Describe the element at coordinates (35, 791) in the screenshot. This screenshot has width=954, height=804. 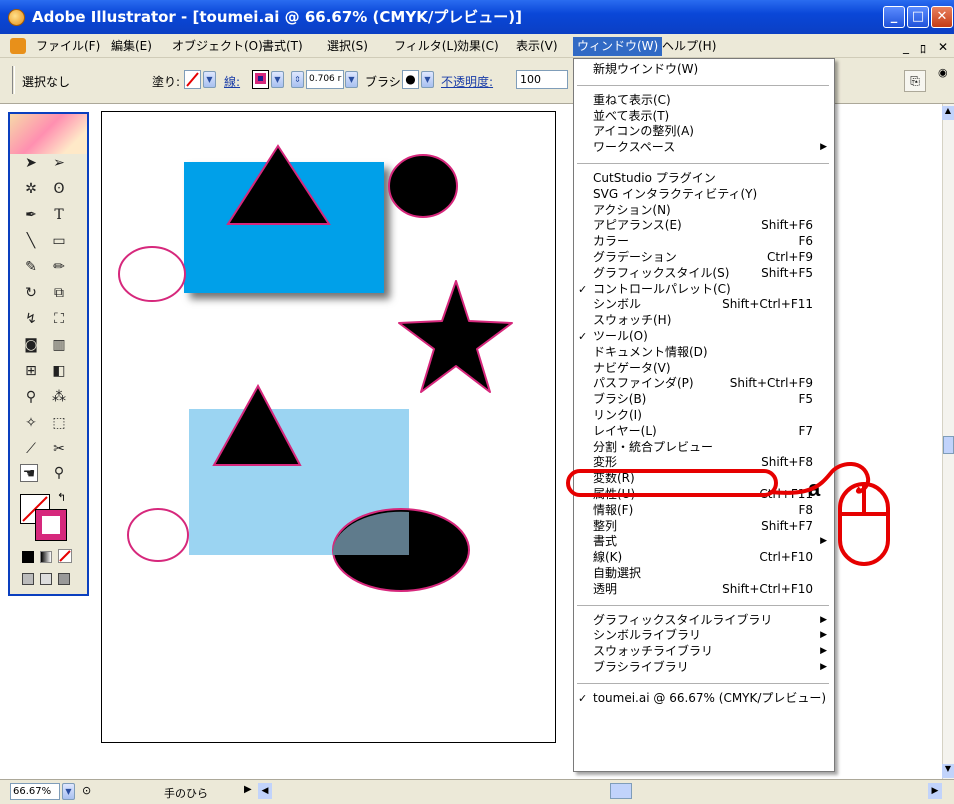
I see `zoom-input: 66.67%` at that location.